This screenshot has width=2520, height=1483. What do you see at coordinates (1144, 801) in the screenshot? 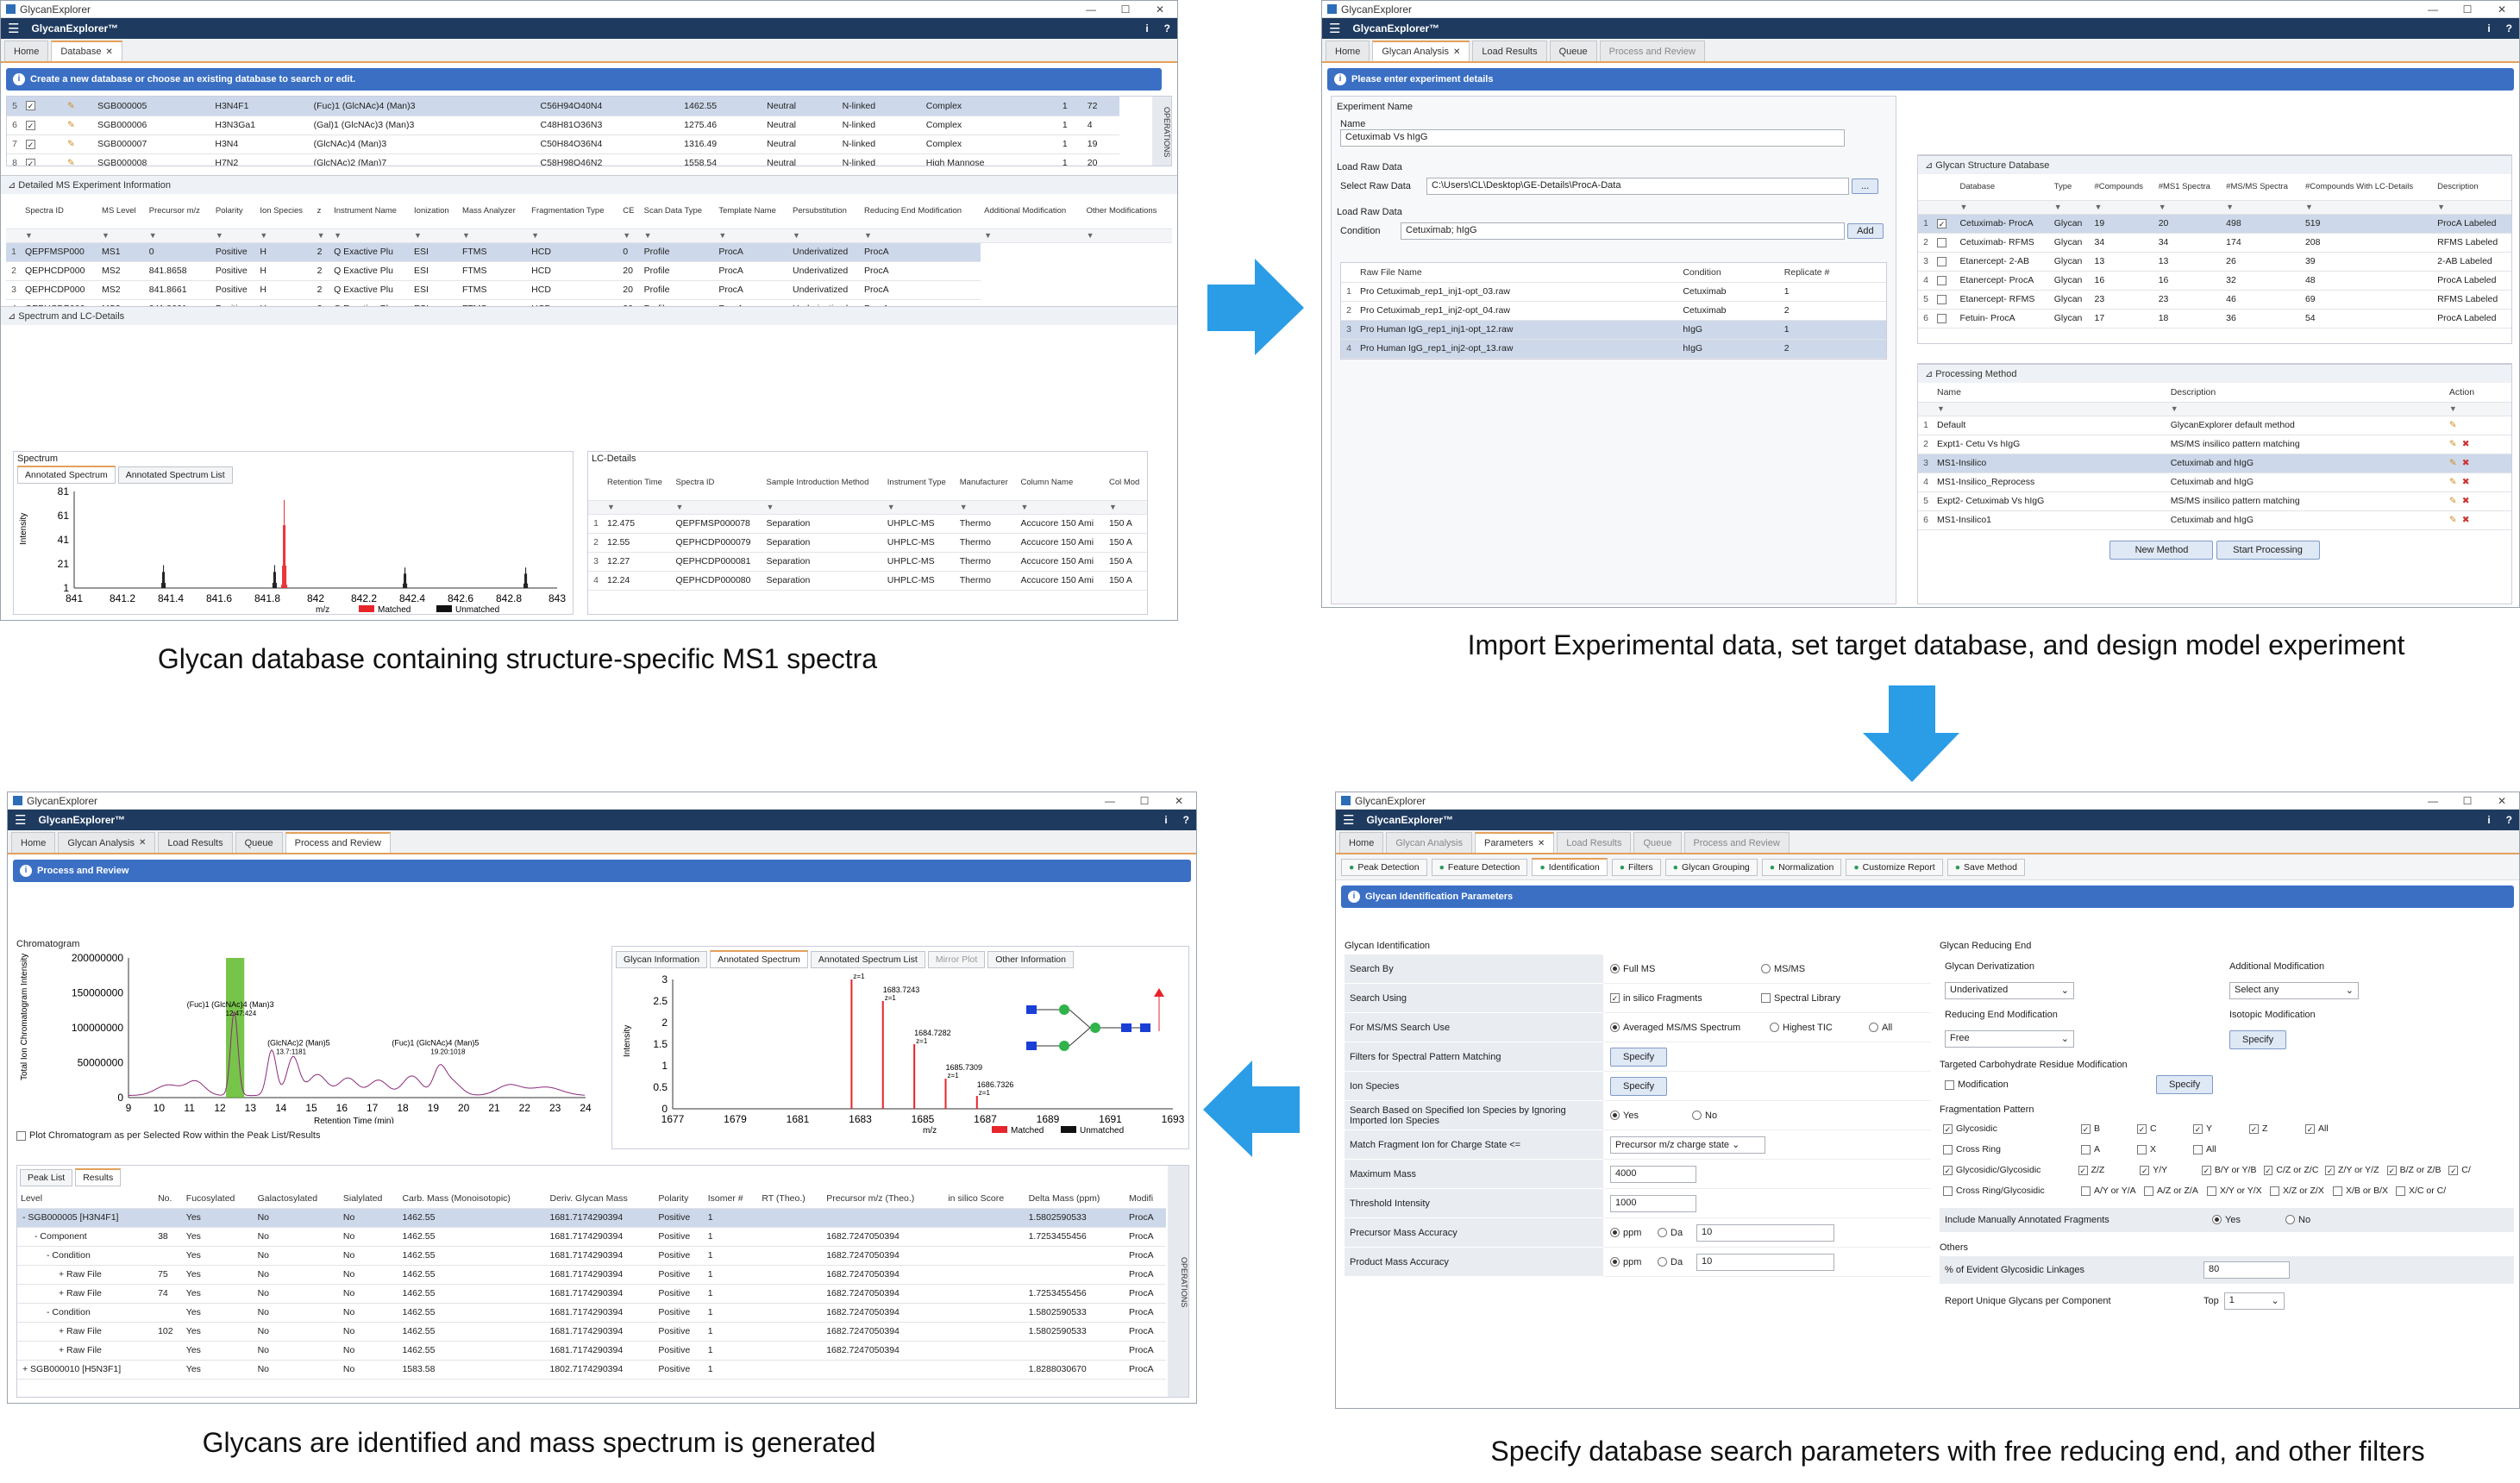
I see `maximize-button: ☐` at bounding box center [1144, 801].